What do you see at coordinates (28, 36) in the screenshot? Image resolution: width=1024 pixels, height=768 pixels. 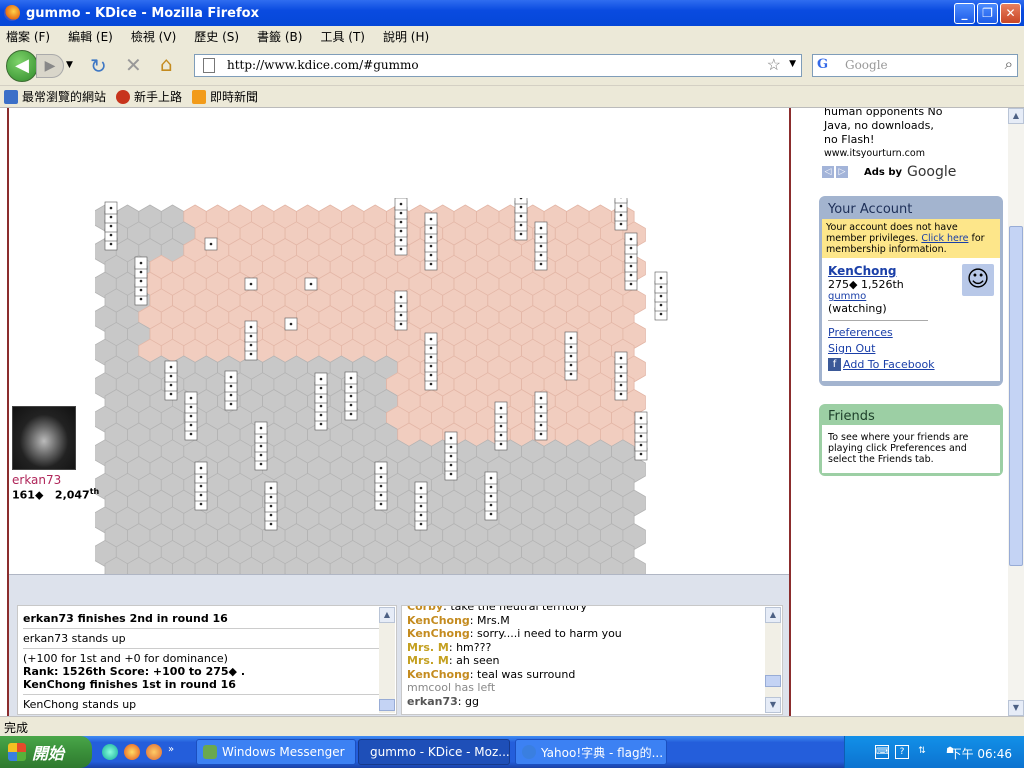 I see `menu-file: 檔案 (F)` at bounding box center [28, 36].